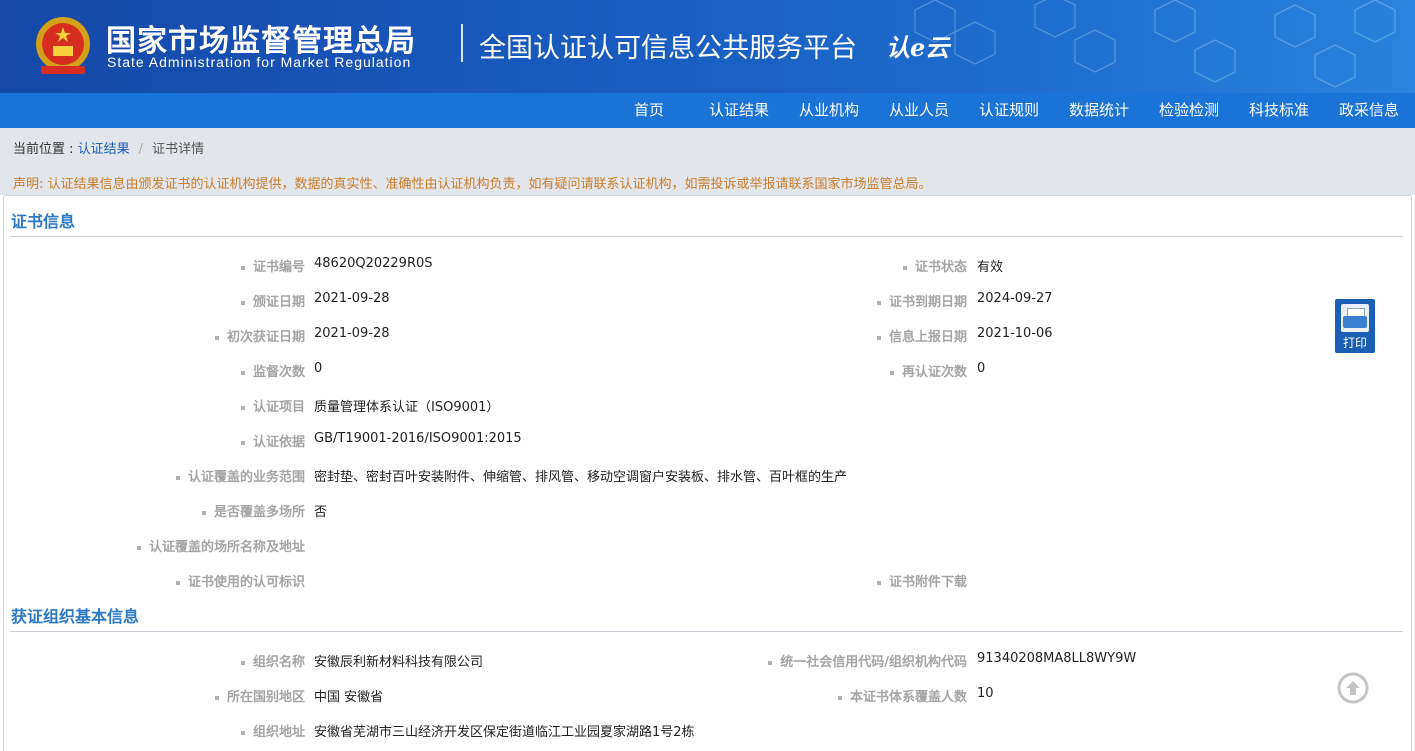 The image size is (1415, 751). I want to click on label-basis: 认证依据, so click(273, 440).